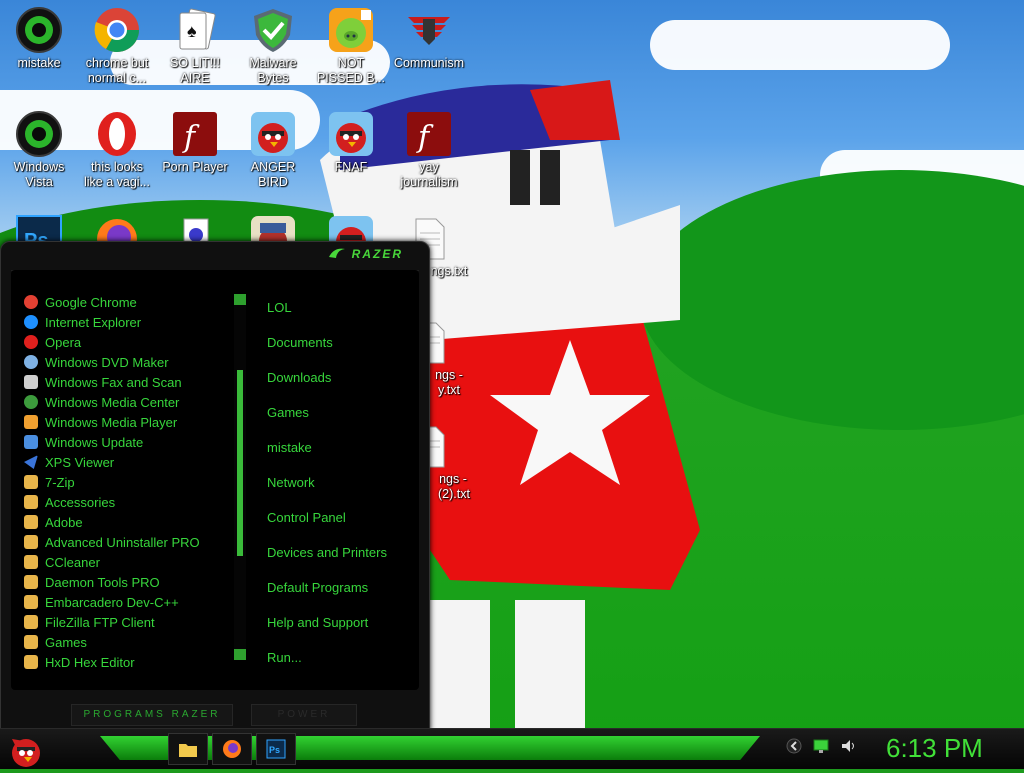  What do you see at coordinates (26, 753) in the screenshot?
I see `angry-bird-start-icon` at bounding box center [26, 753].